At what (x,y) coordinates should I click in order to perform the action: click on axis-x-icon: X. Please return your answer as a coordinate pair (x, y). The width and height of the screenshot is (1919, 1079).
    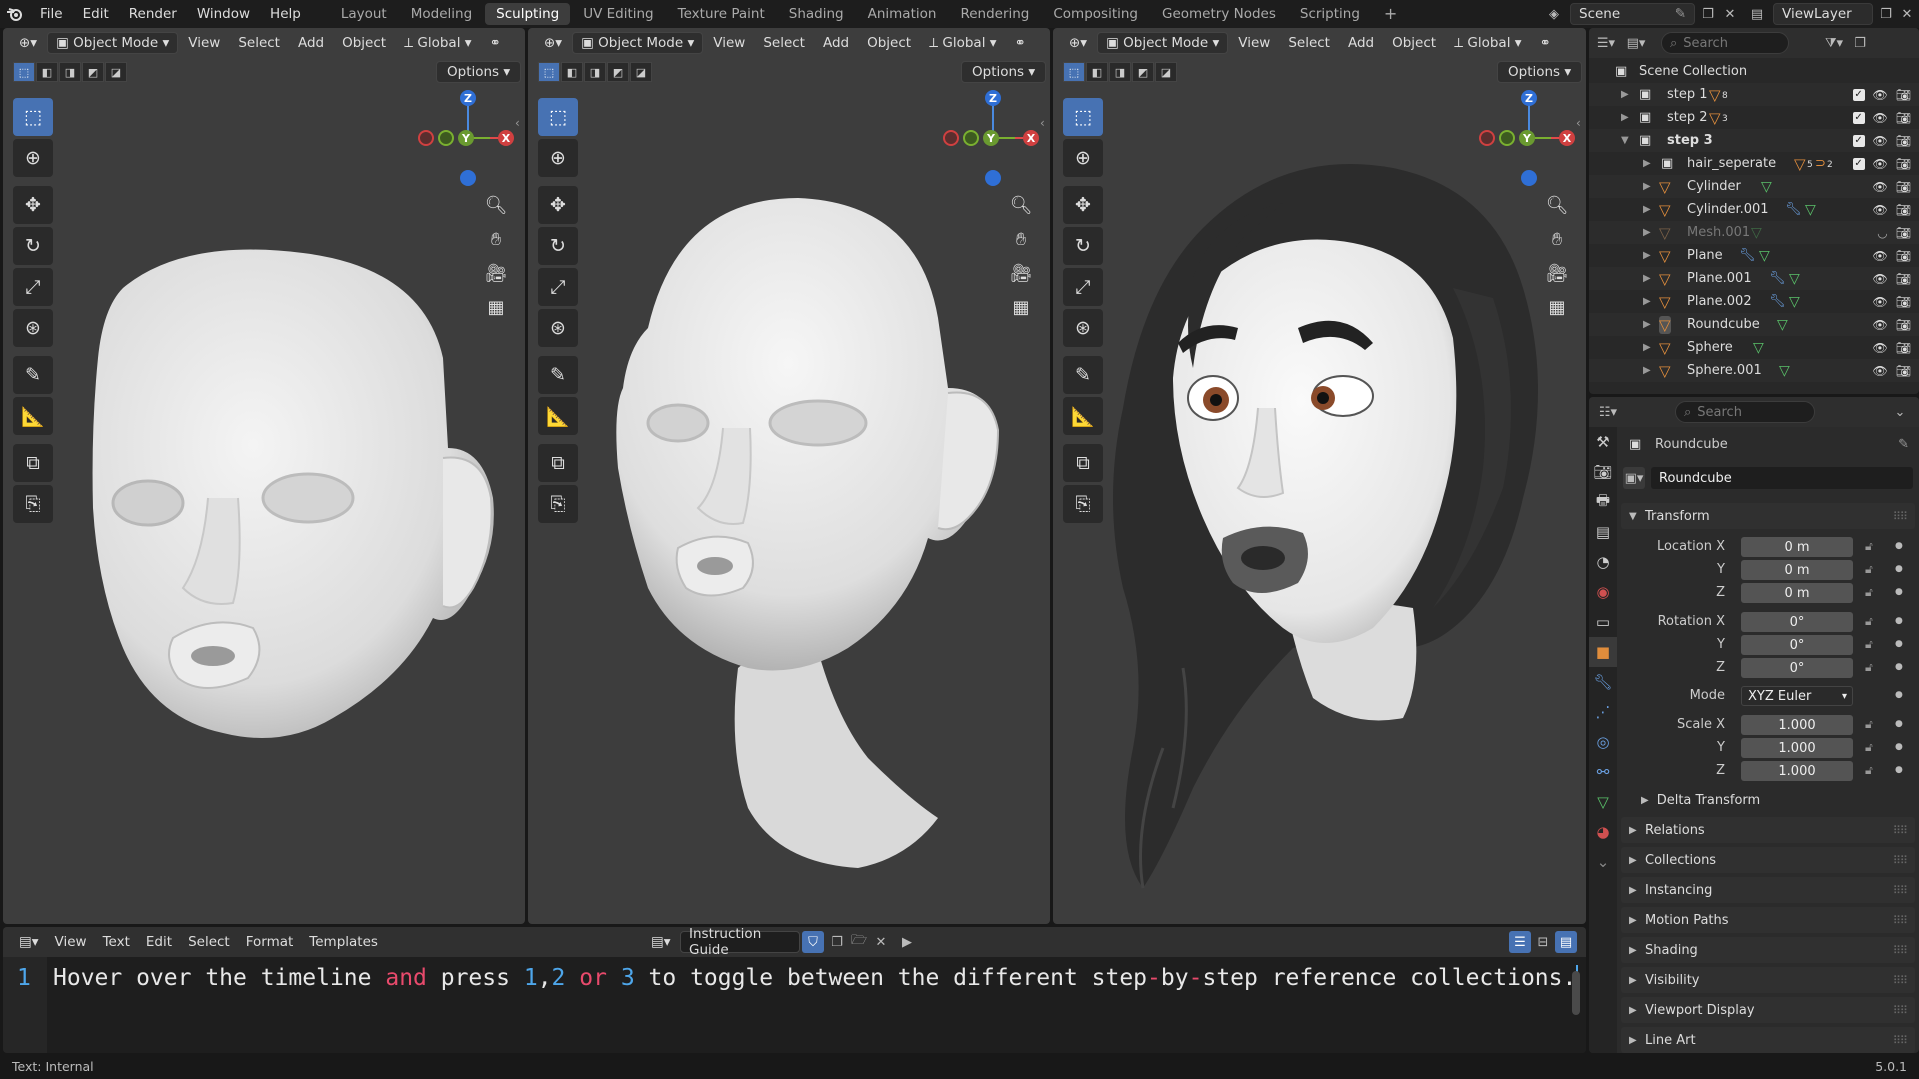
    Looking at the image, I should click on (506, 138).